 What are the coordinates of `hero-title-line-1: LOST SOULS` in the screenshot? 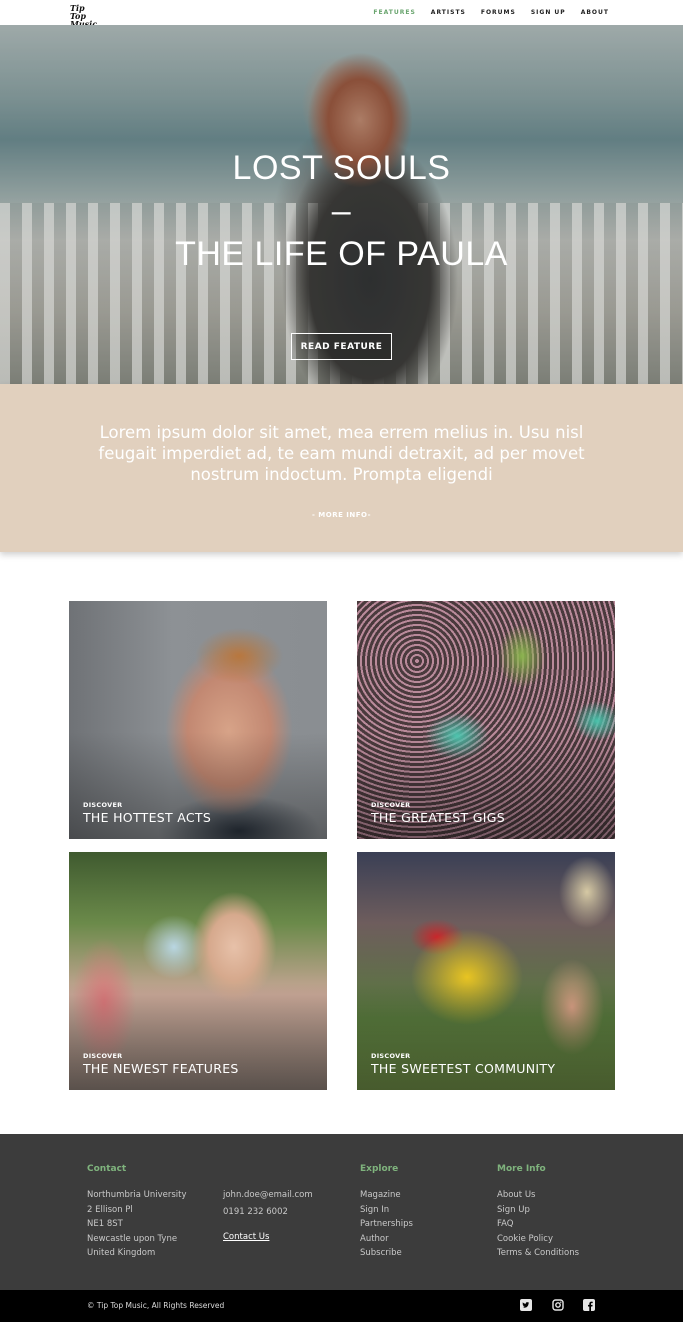 It's located at (341, 168).